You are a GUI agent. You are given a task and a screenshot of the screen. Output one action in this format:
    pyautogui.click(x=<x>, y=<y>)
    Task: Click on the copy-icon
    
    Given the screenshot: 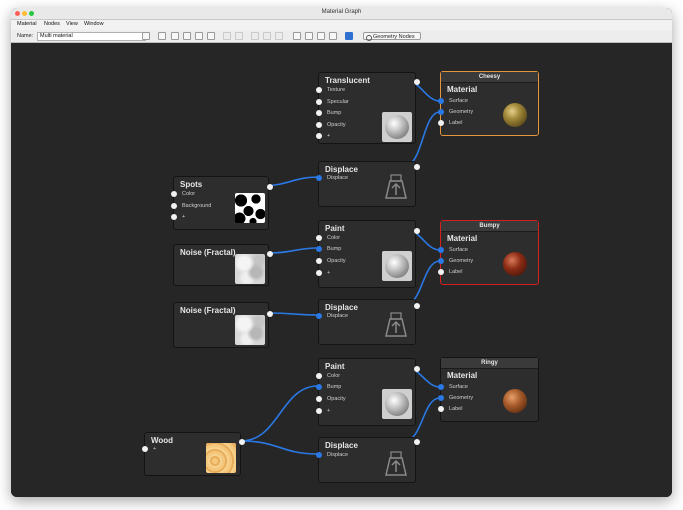 What is the action you would take?
    pyautogui.click(x=227, y=36)
    